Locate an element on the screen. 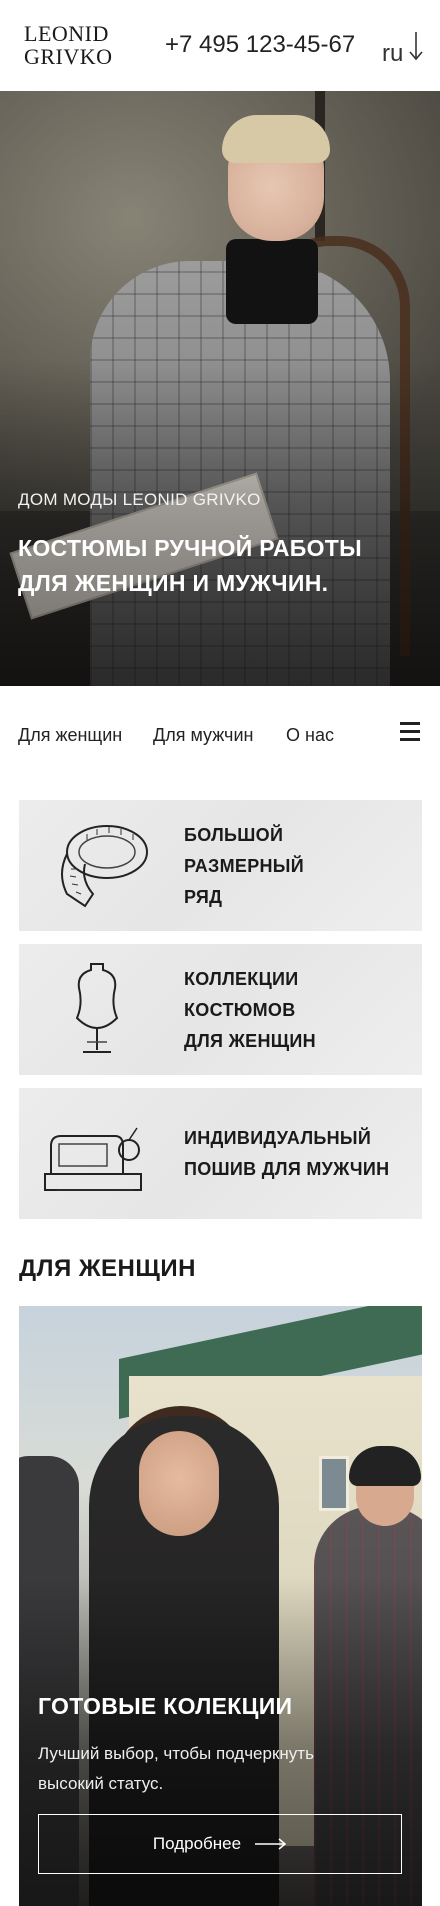 The width and height of the screenshot is (440, 1906). more-button-label: Подробнее is located at coordinates (197, 1843).